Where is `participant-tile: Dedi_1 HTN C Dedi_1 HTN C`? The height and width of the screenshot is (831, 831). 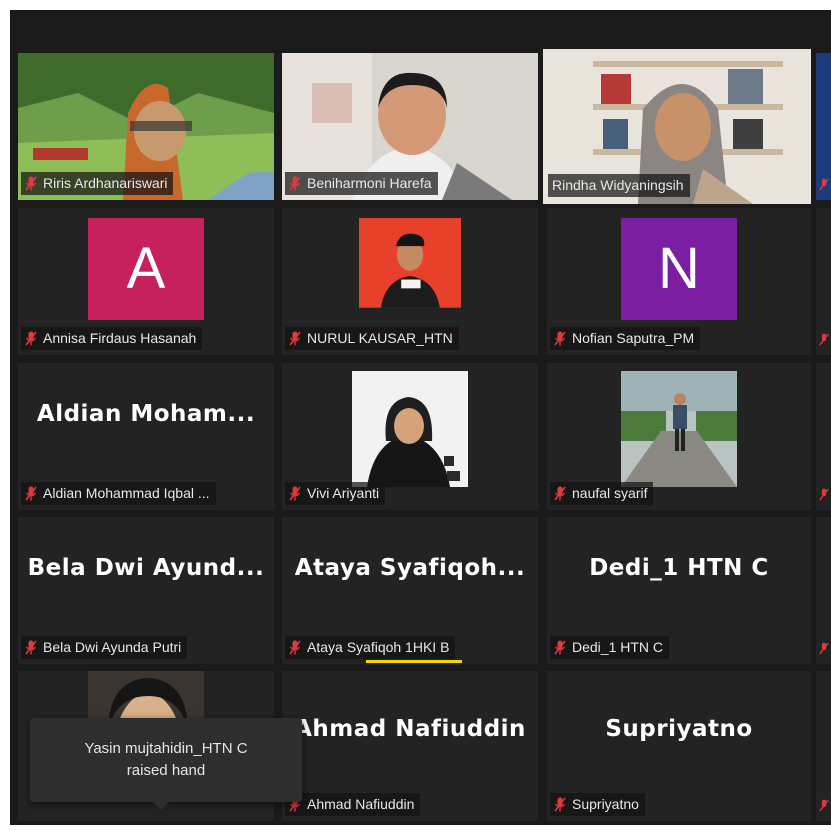 participant-tile: Dedi_1 HTN C Dedi_1 HTN C is located at coordinates (679, 590).